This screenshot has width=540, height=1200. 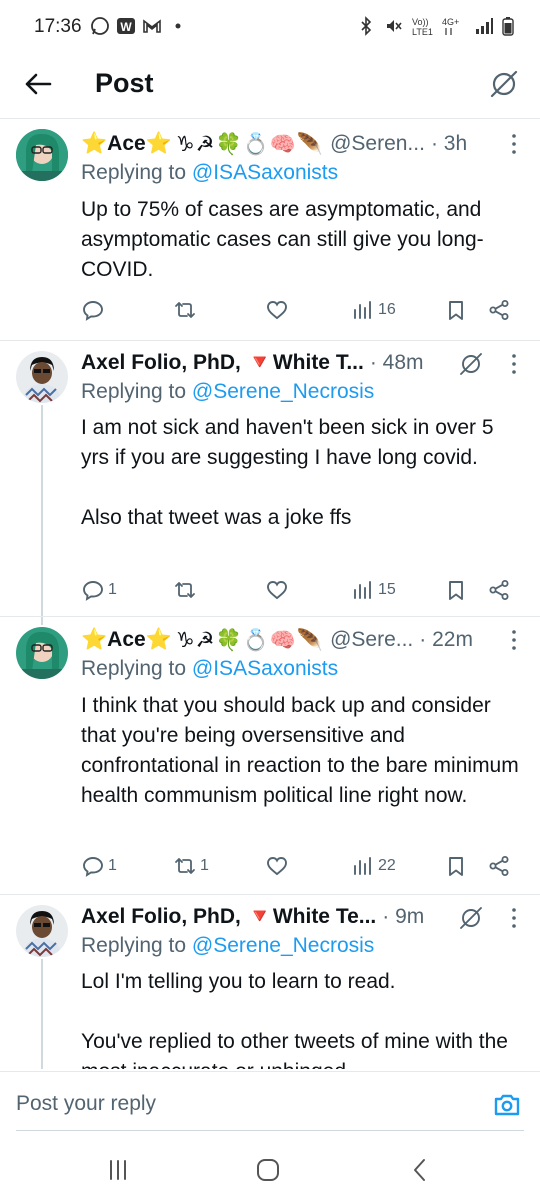 What do you see at coordinates (374, 866) in the screenshot?
I see `views-button: 22` at bounding box center [374, 866].